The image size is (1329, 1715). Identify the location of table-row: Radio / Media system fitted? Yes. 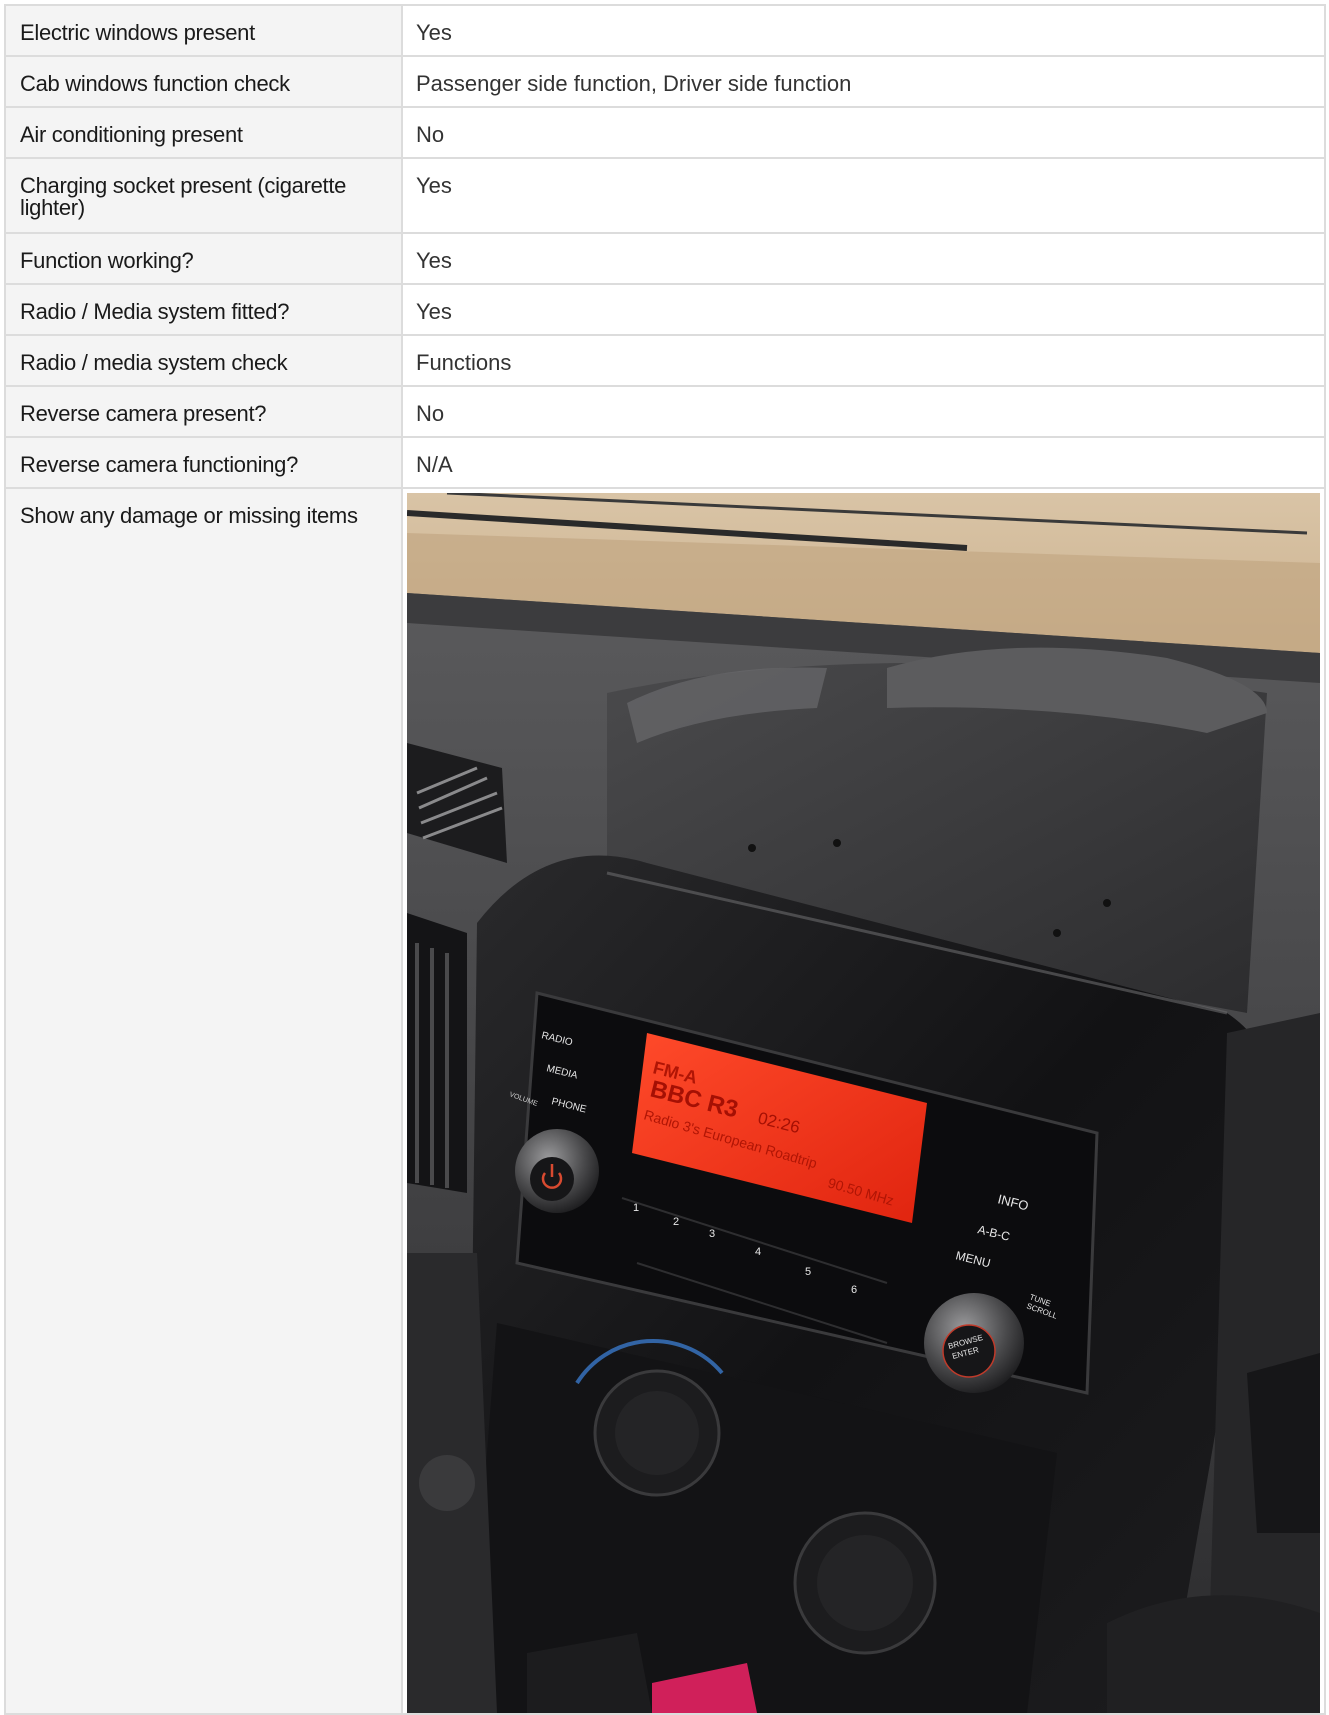
(665, 309).